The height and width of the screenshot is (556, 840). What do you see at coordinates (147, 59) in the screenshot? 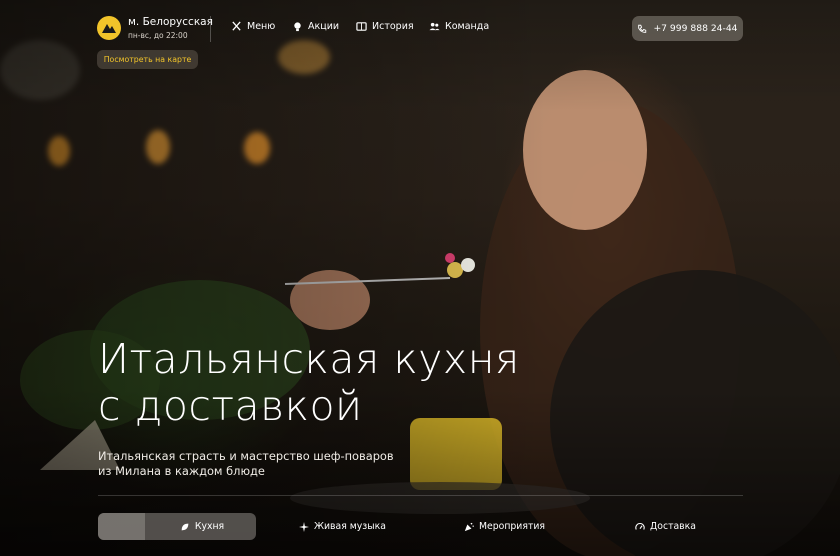
I see `view-on-map-button: Посмотреть на карте` at bounding box center [147, 59].